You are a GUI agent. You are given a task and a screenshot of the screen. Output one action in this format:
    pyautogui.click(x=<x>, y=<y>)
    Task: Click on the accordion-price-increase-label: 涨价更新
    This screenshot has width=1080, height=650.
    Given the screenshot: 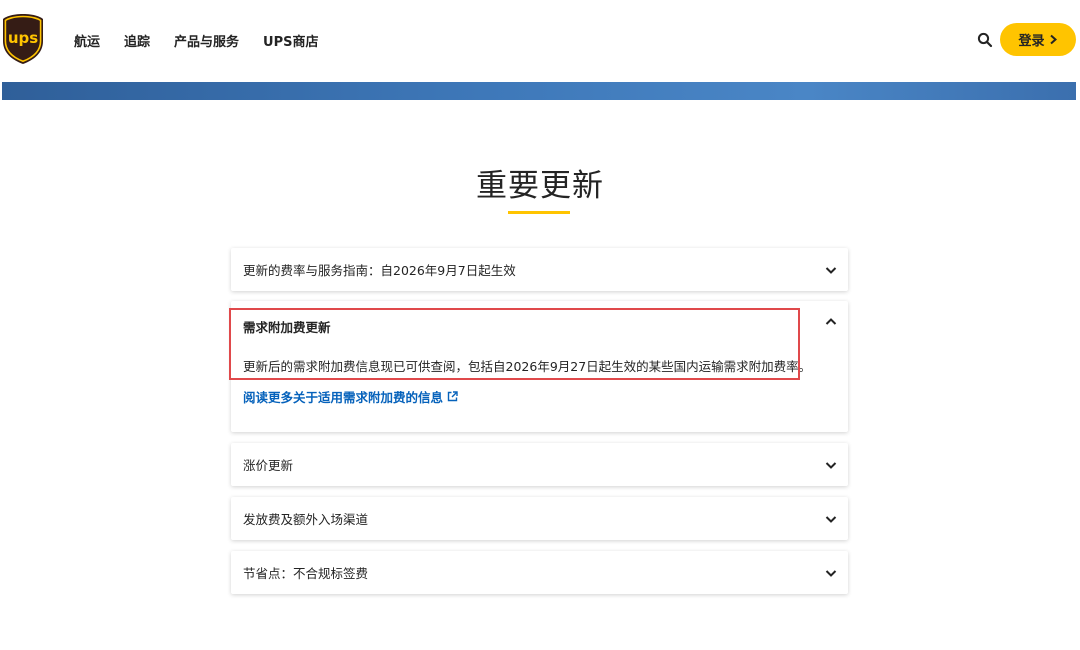 What is the action you would take?
    pyautogui.click(x=268, y=465)
    